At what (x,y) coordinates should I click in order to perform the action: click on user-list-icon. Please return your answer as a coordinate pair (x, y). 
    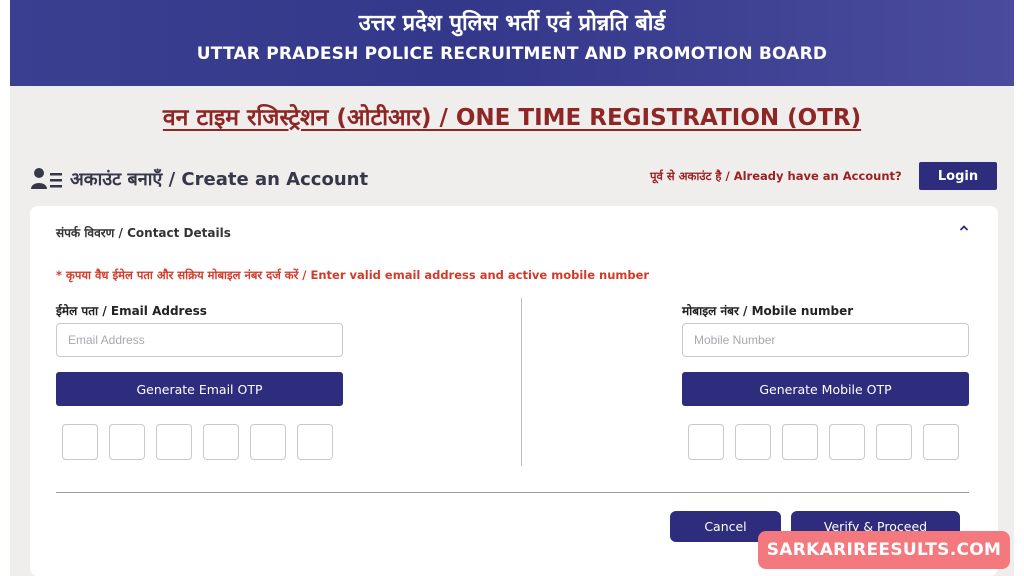
    Looking at the image, I should click on (46, 178).